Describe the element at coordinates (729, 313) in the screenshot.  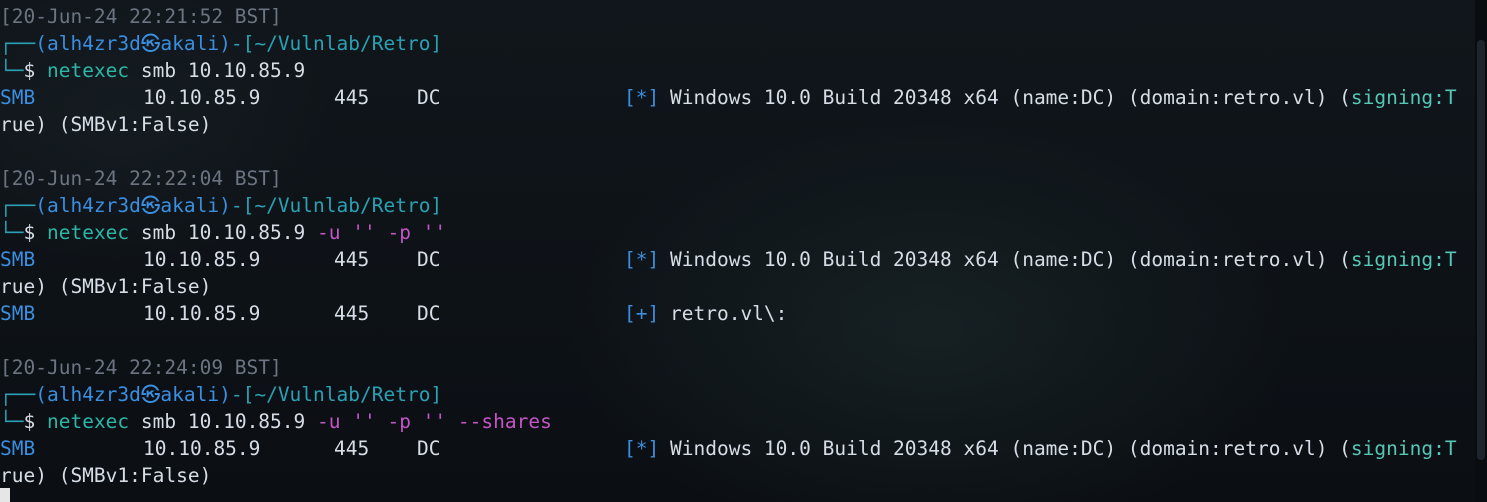
I see `output-message: retro.vl\:` at that location.